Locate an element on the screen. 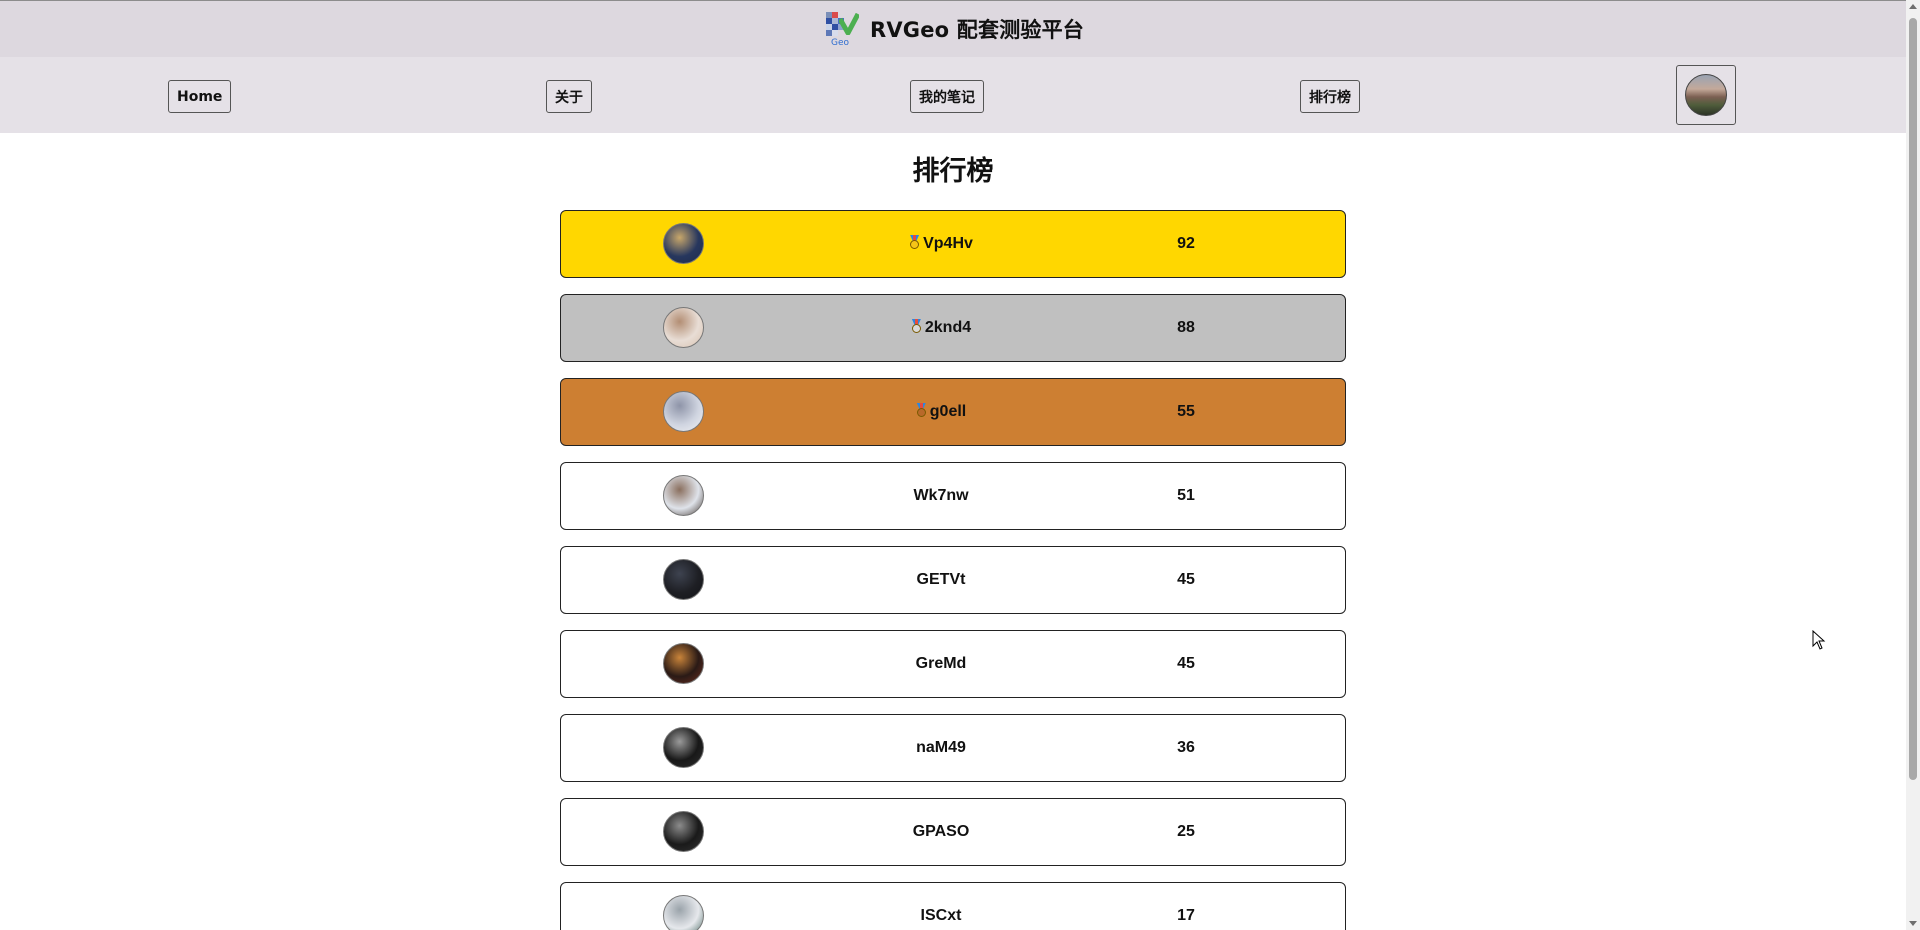 The height and width of the screenshot is (930, 1920). nav-about-button: 关于 is located at coordinates (569, 96).